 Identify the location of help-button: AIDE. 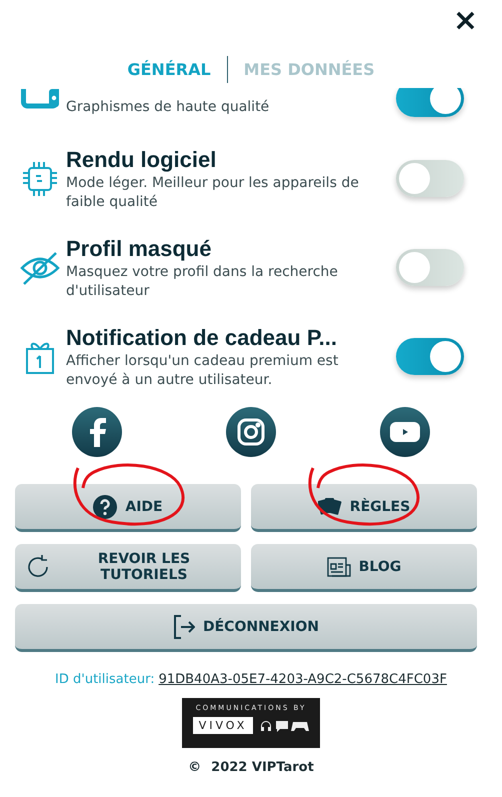
(128, 508).